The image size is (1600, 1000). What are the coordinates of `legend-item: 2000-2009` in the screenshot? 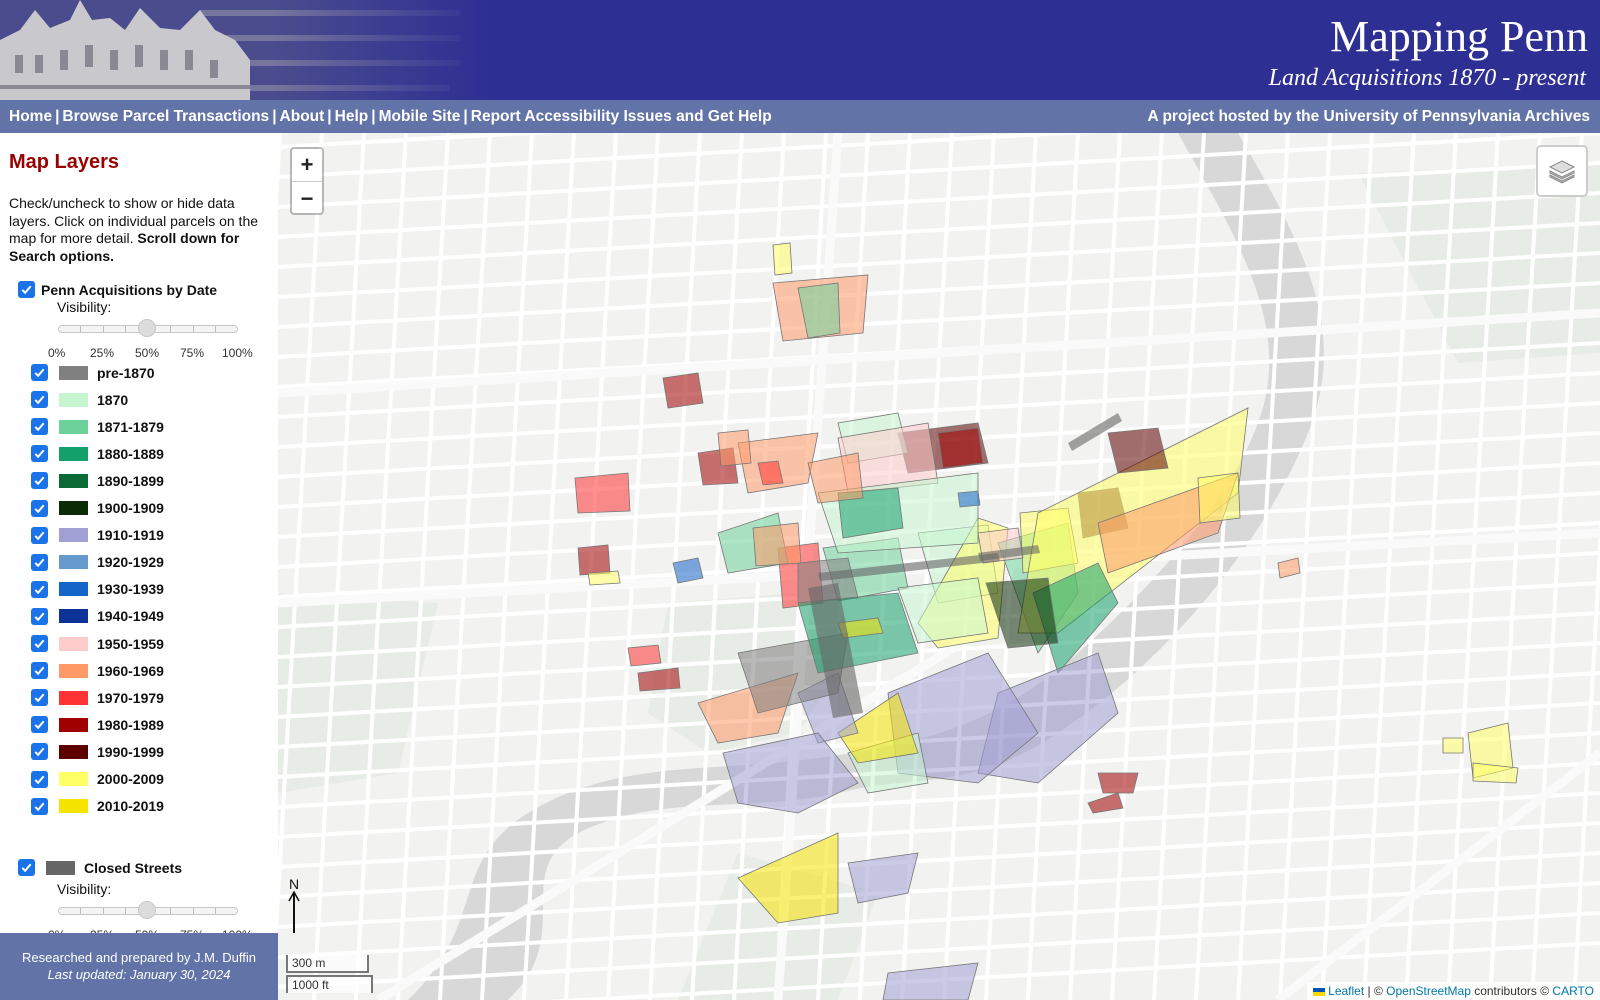 It's located at (97, 779).